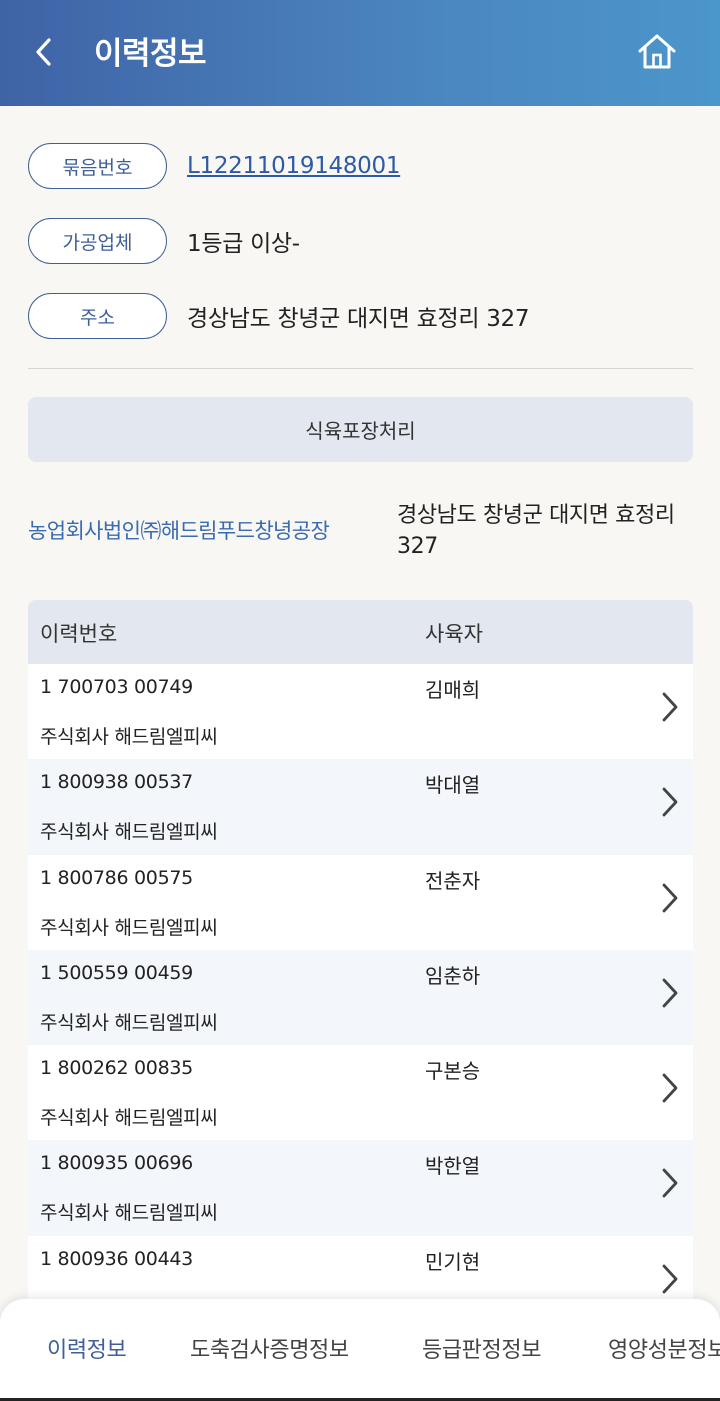 The image size is (720, 1401). I want to click on home-icon, so click(657, 51).